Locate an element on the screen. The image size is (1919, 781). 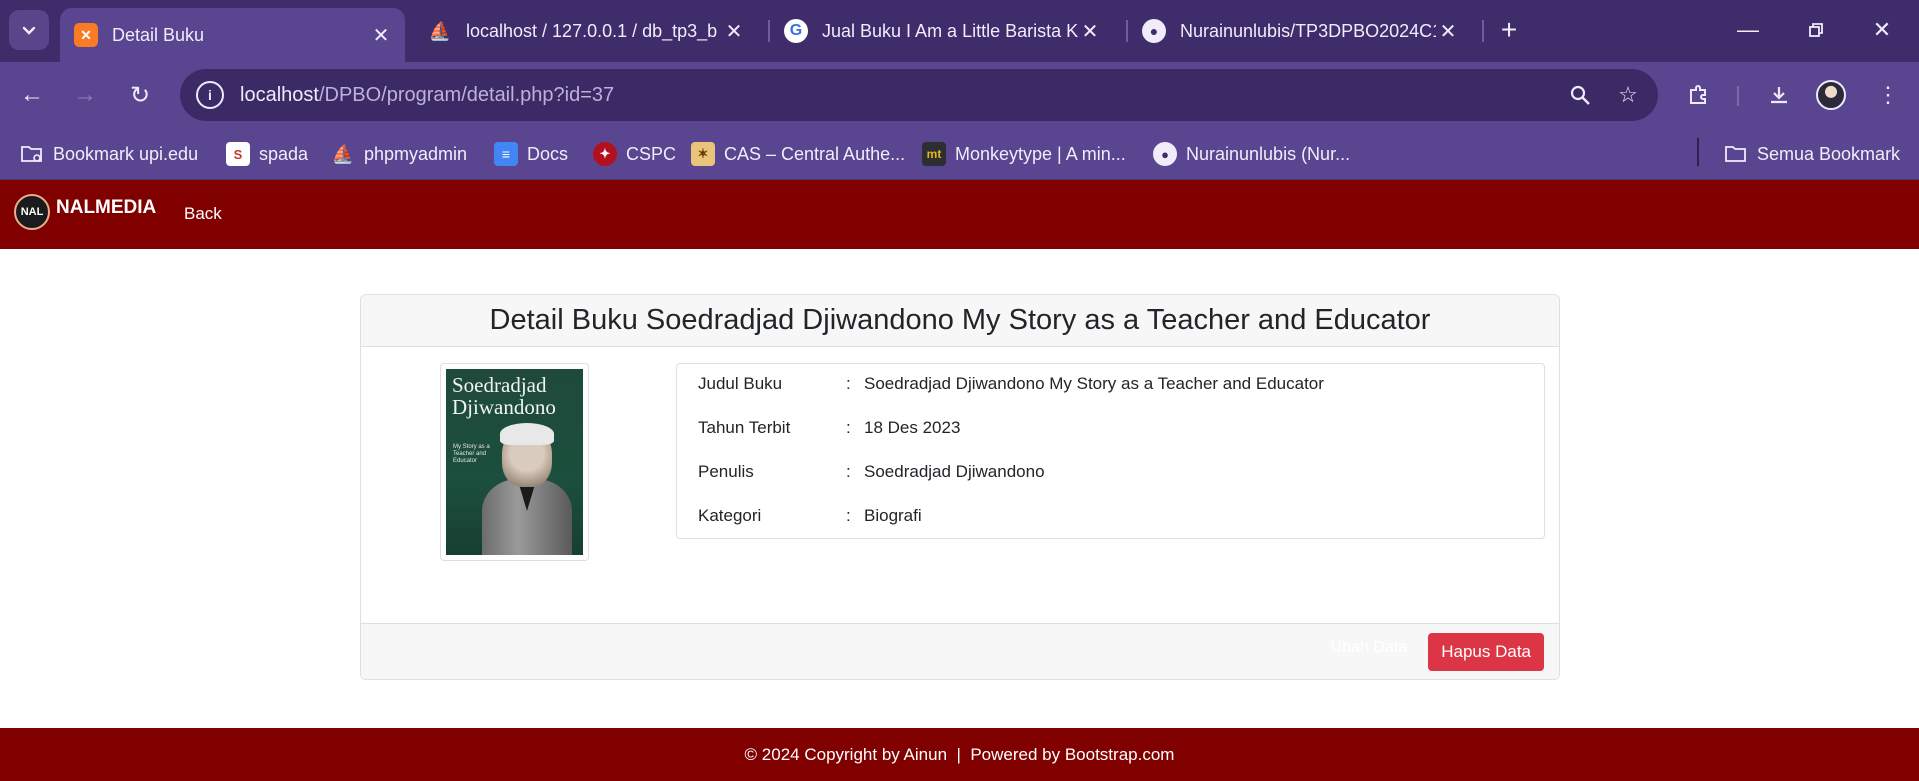
bookmark-item: Bookmark upi.edu is located at coordinates (109, 154).